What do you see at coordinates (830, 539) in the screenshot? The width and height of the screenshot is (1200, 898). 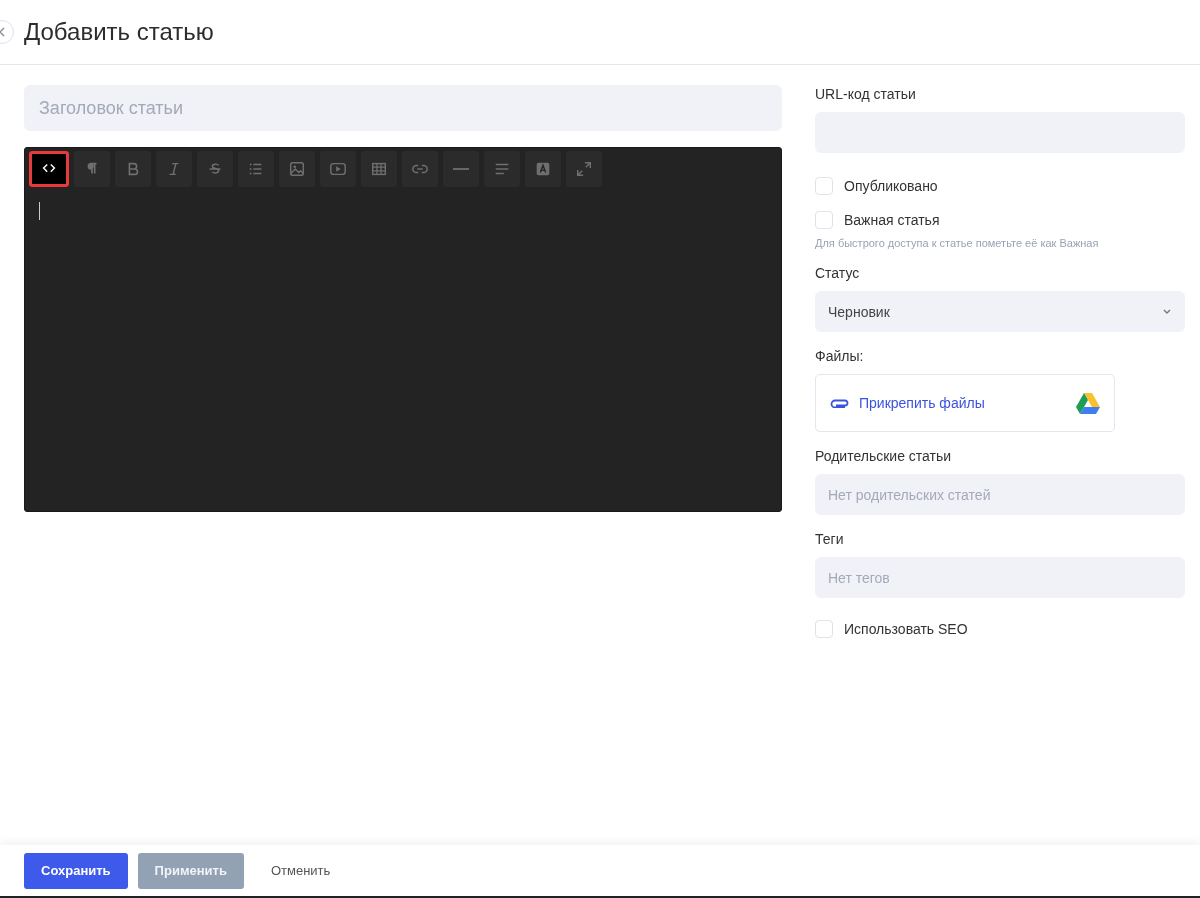 I see `field-label: Теги` at bounding box center [830, 539].